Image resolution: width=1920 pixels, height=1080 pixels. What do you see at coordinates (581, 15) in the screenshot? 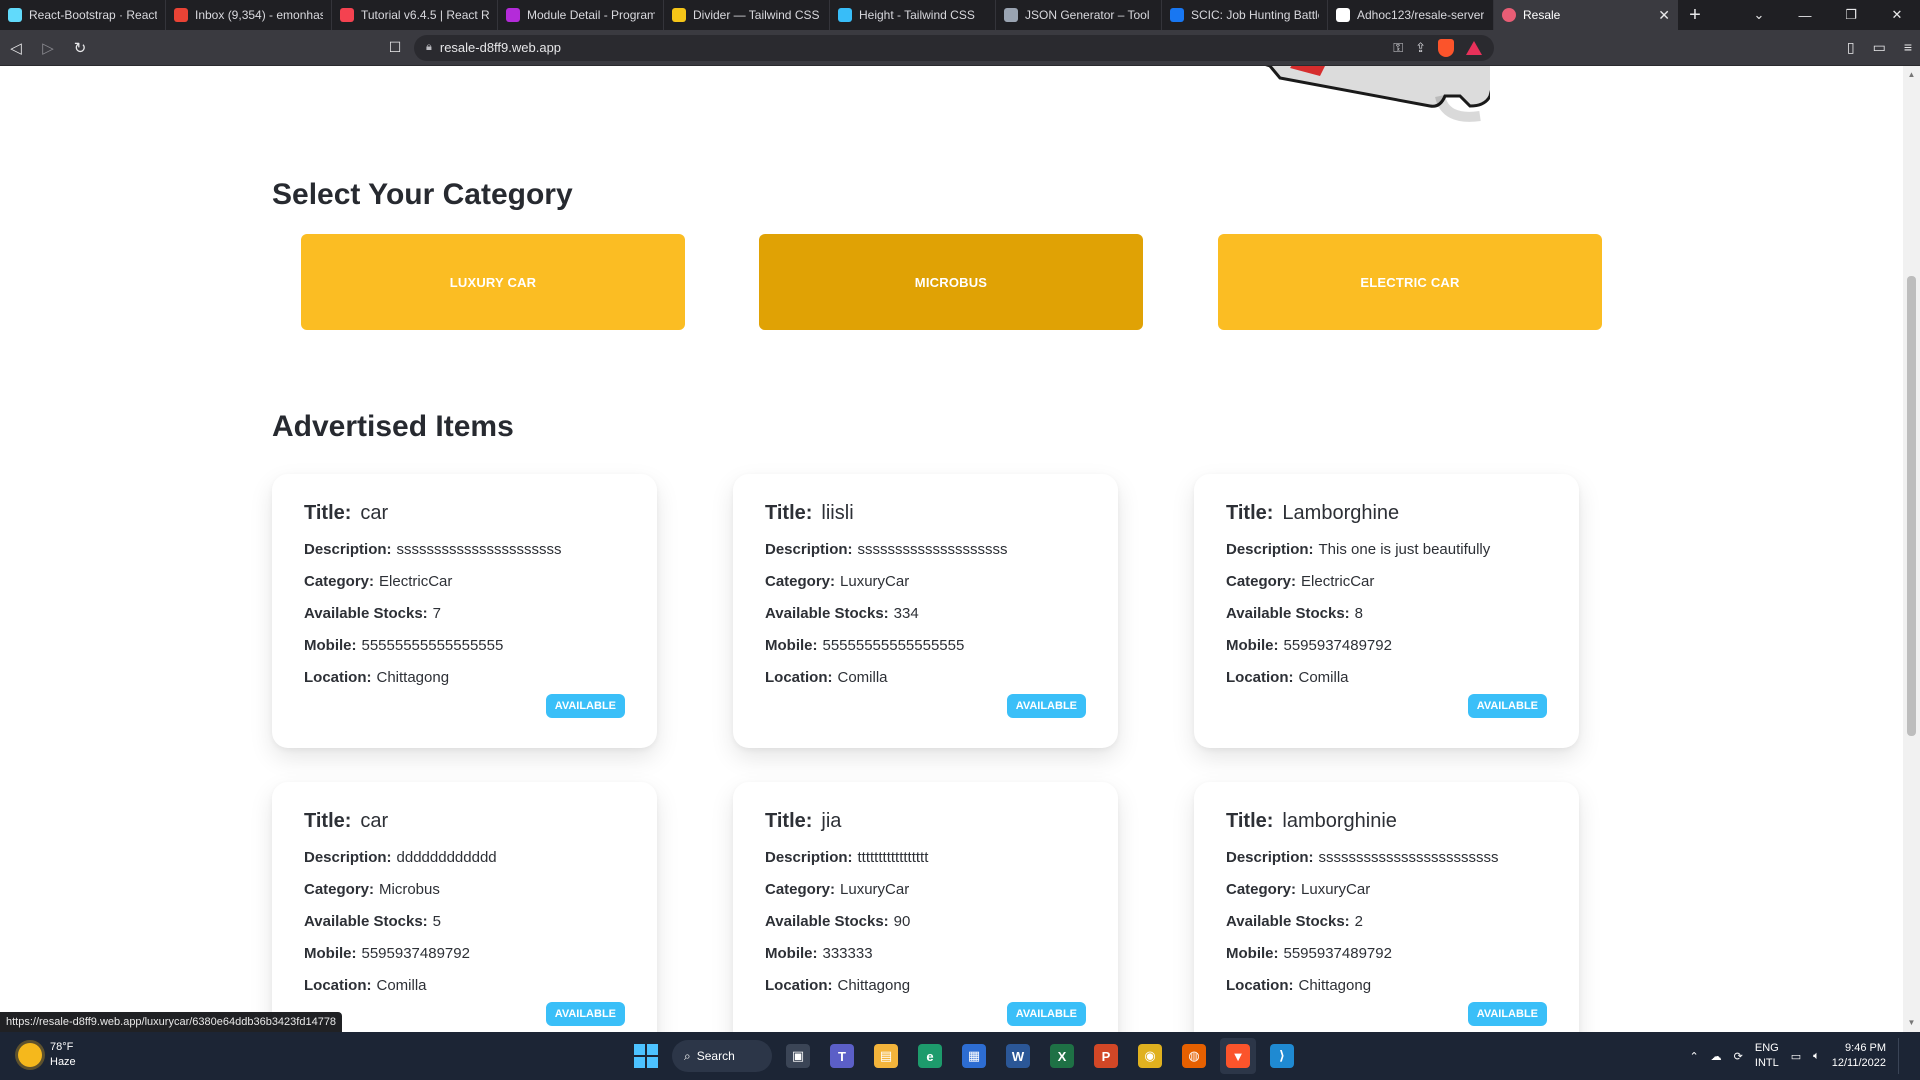
I see `browser-tab: Module Detail - Program` at bounding box center [581, 15].